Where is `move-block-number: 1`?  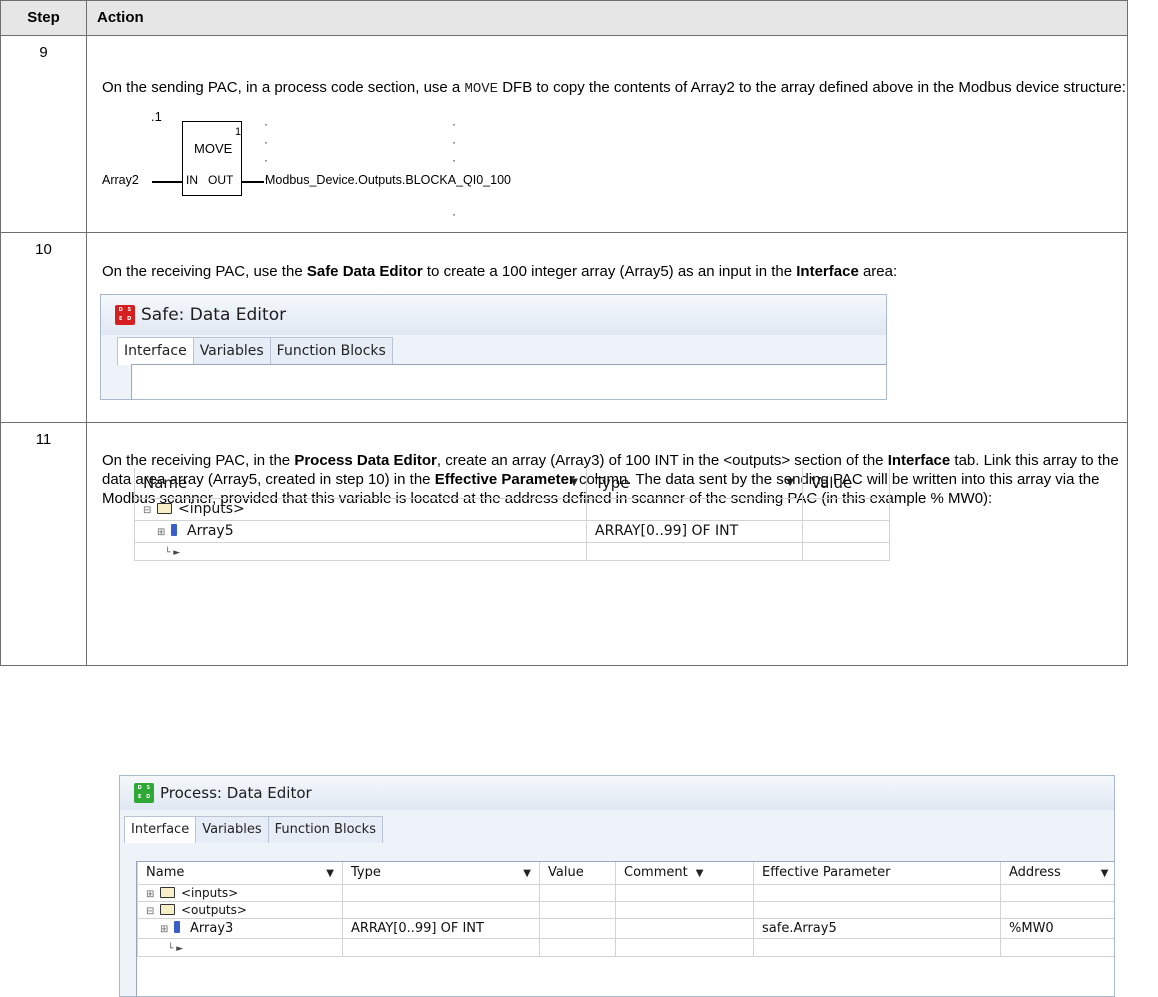
move-block-number: 1 is located at coordinates (238, 132).